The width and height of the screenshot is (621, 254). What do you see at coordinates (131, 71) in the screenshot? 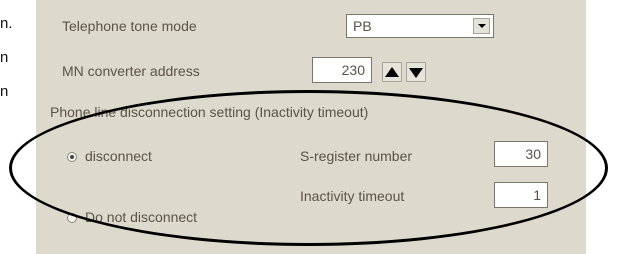
I see `mn-address-label: MN converter address` at bounding box center [131, 71].